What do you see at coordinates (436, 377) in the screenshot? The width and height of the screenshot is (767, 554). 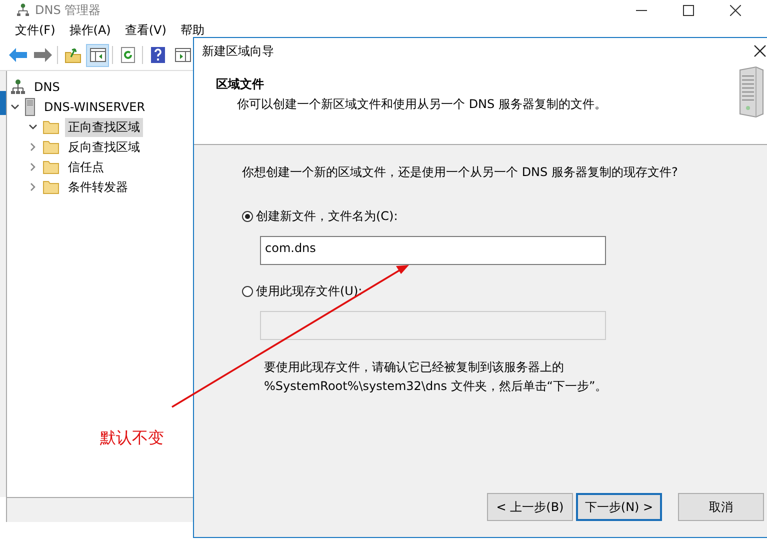 I see `note-text: 要使用此现存文件，请确认它已经被复制到该服务器上的 %SystemRoot%\system32\dns 文件夹，然后单击“下一步”。` at bounding box center [436, 377].